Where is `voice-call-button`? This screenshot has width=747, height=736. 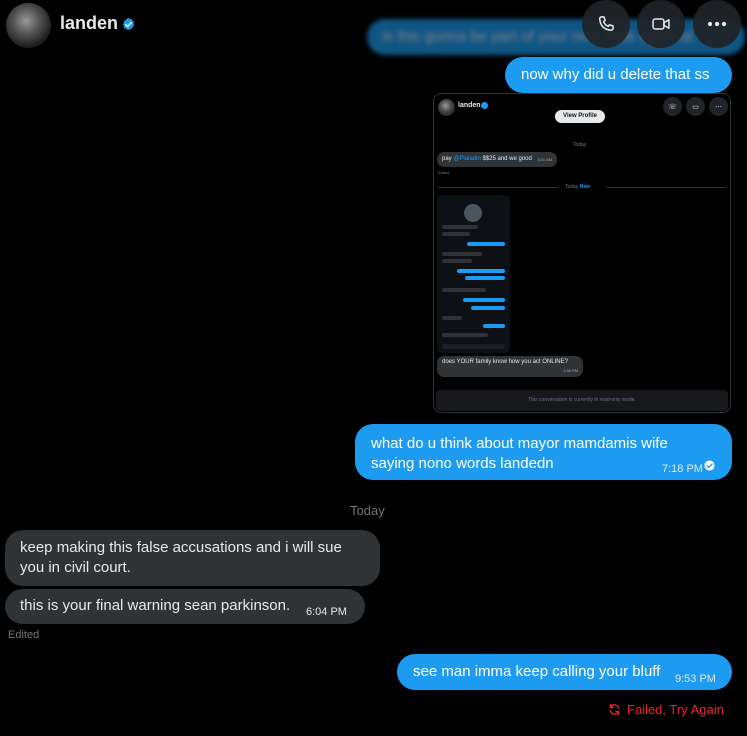
voice-call-button is located at coordinates (606, 24).